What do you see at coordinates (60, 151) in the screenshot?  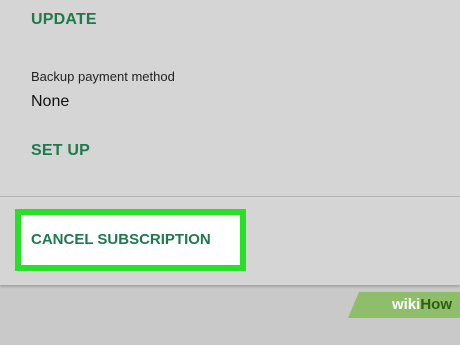 I see `set-up-button: SET UP` at bounding box center [60, 151].